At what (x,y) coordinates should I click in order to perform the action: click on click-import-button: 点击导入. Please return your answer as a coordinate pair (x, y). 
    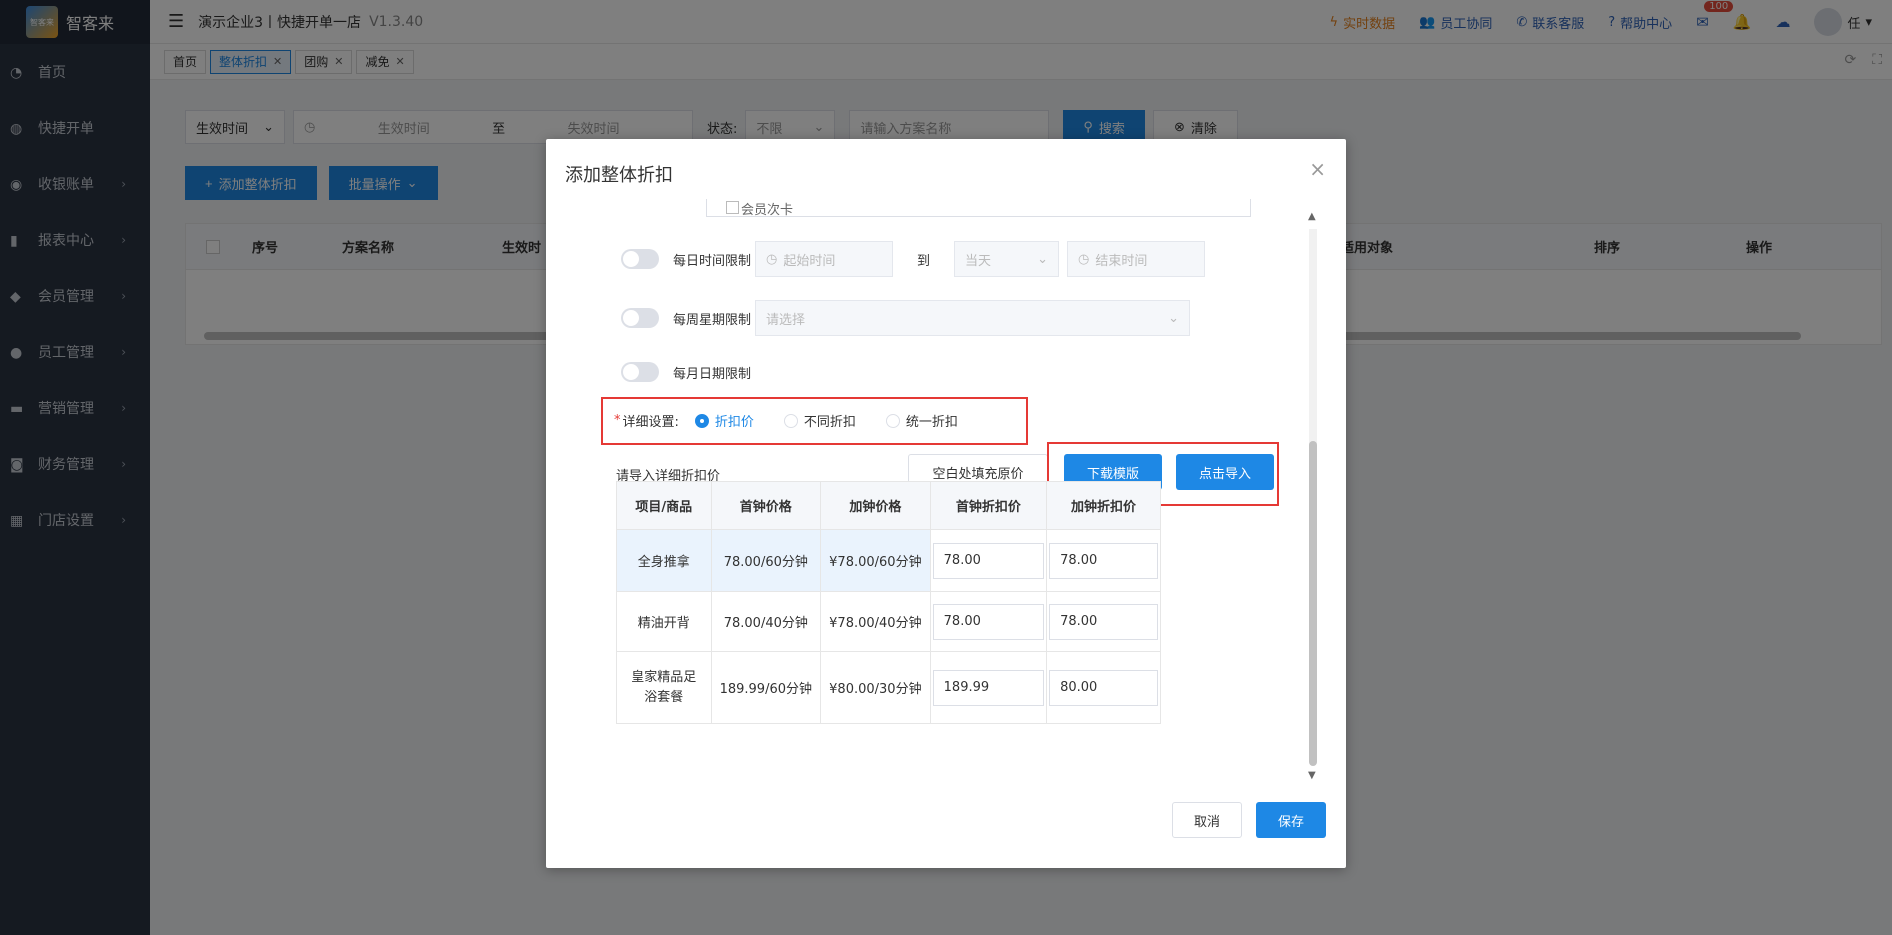
    Looking at the image, I should click on (1225, 472).